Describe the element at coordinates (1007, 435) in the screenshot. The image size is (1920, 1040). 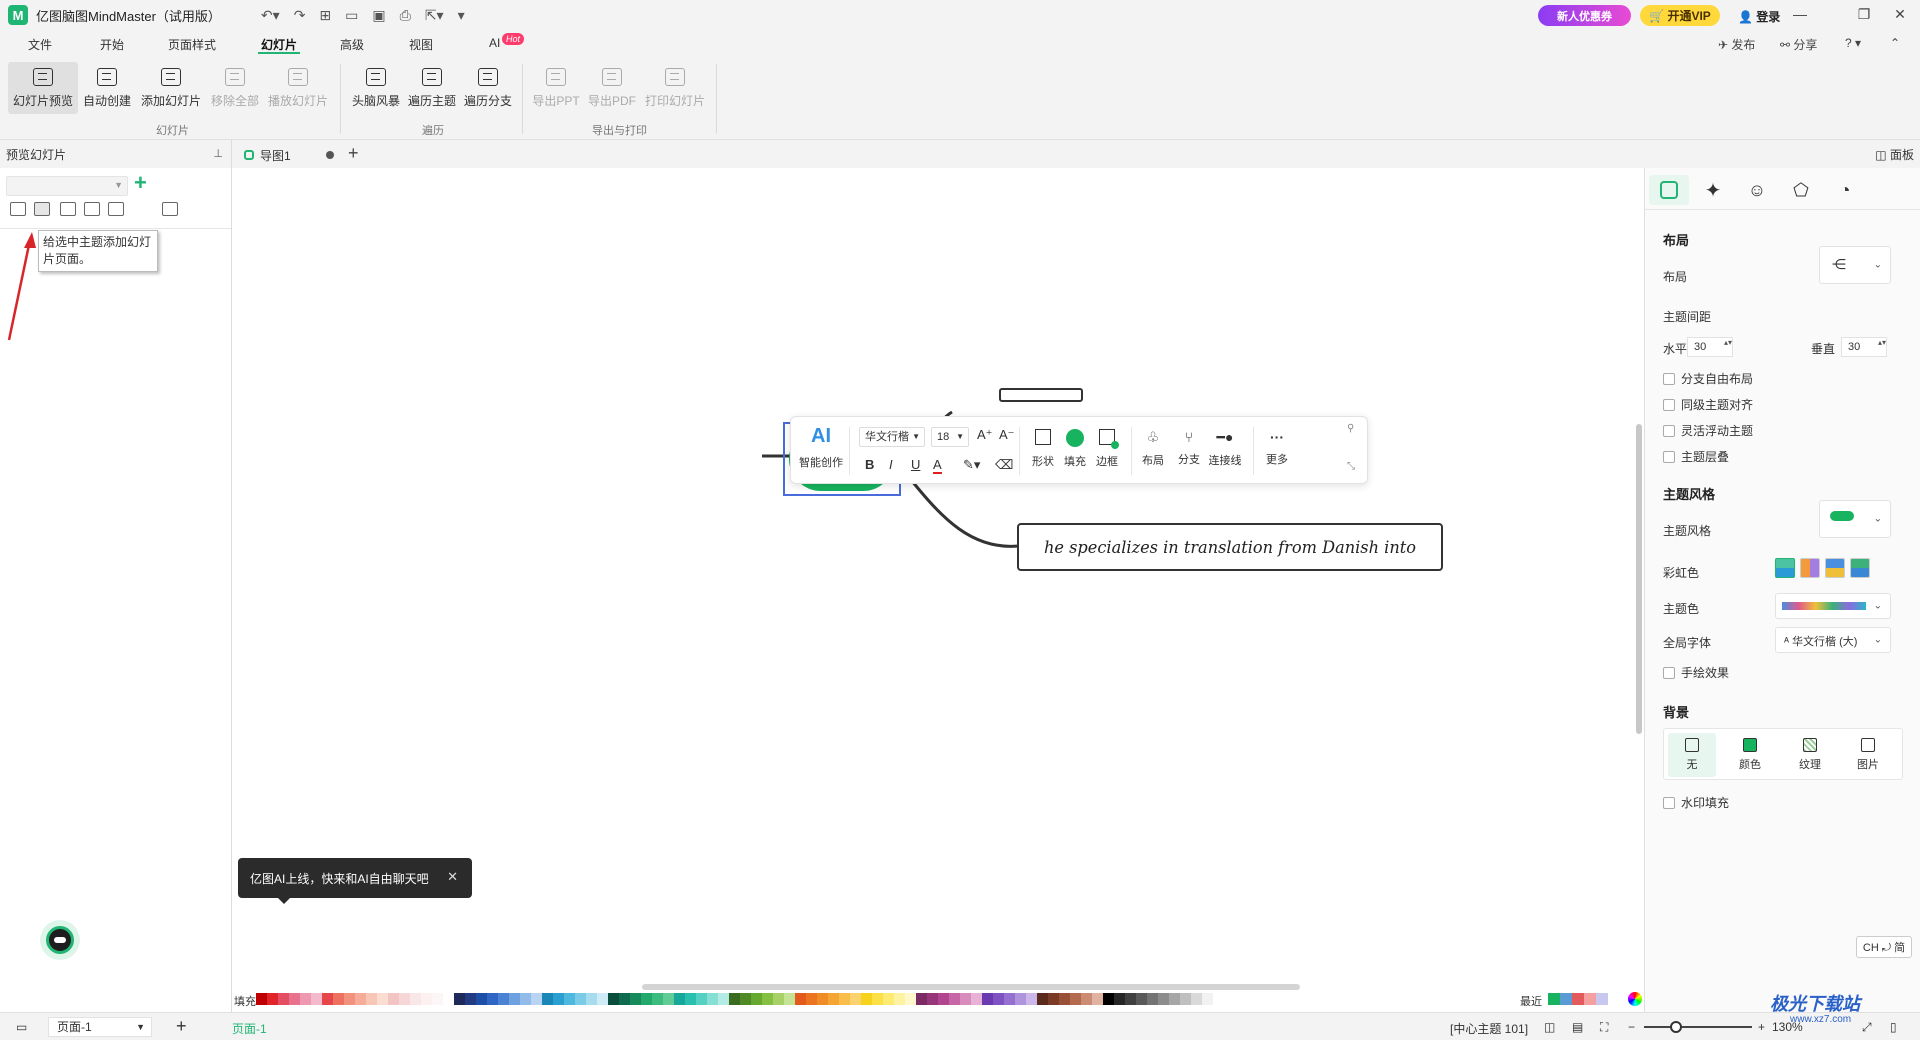
I see `shrink-font-icon: A⁻` at that location.